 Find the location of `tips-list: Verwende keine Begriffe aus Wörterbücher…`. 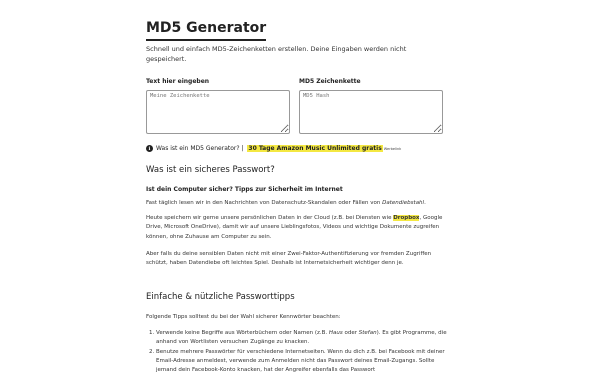

tips-list: Verwende keine Begriffe aus Wörterbücher… is located at coordinates (298, 352).